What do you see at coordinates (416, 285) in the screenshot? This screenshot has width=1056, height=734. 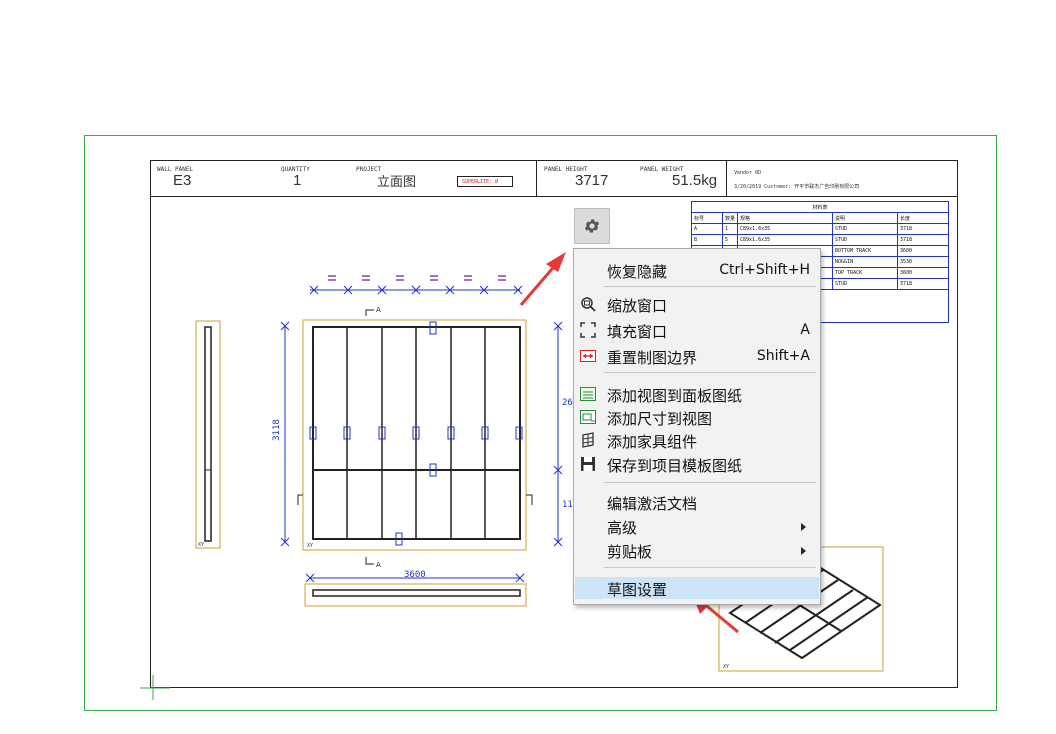 I see `stud-markers` at bounding box center [416, 285].